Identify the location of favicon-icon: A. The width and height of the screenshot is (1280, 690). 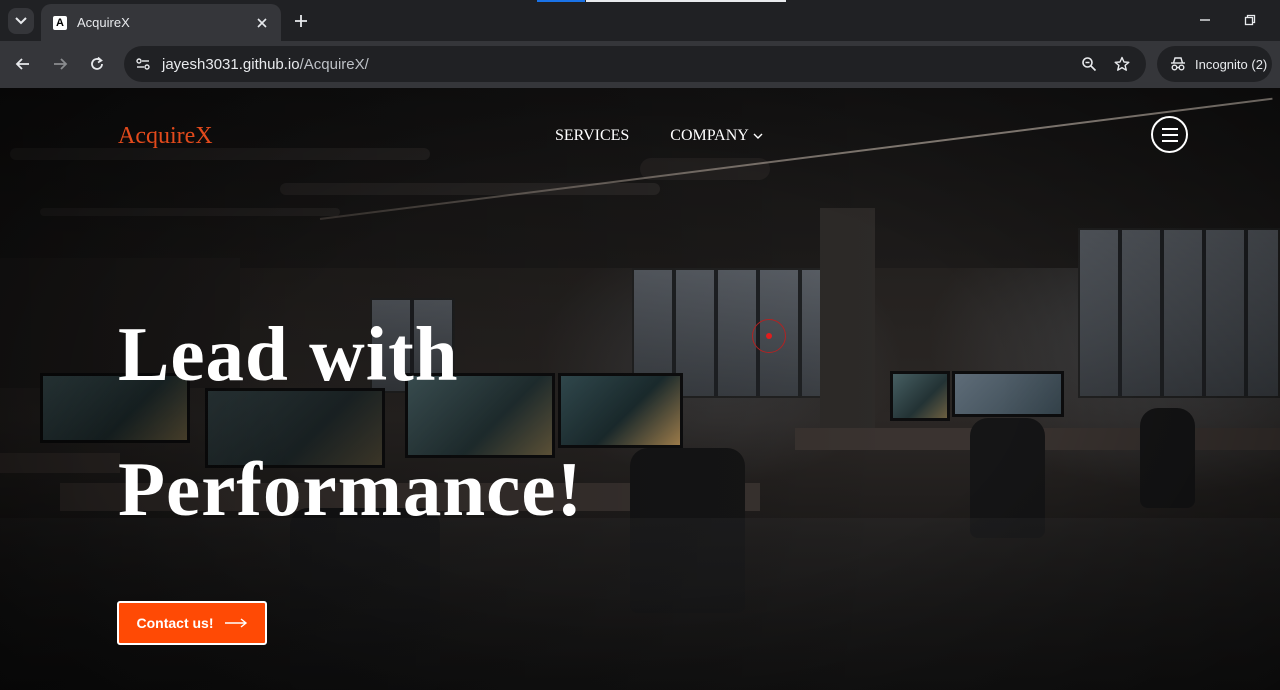
(60, 22).